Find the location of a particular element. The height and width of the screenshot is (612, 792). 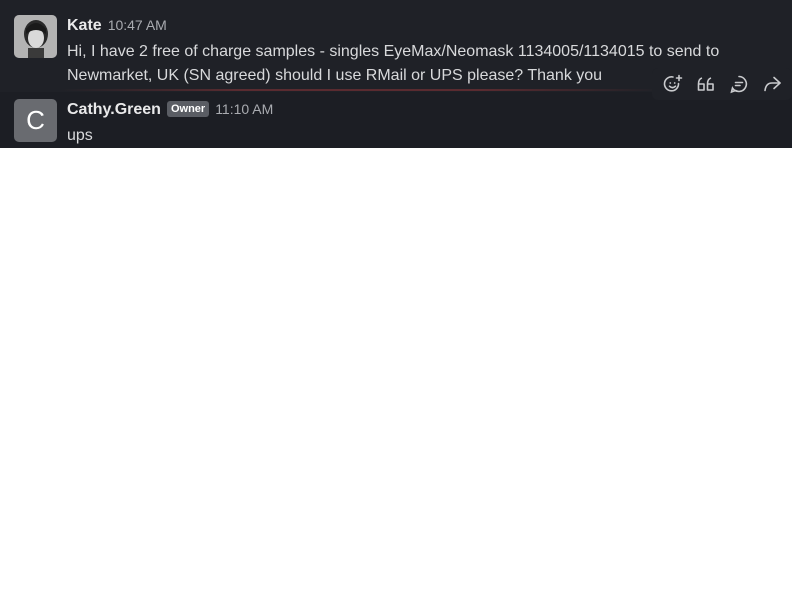

message-item: C Cathy.Green Owner 11:10 AM ups is located at coordinates (396, 120).